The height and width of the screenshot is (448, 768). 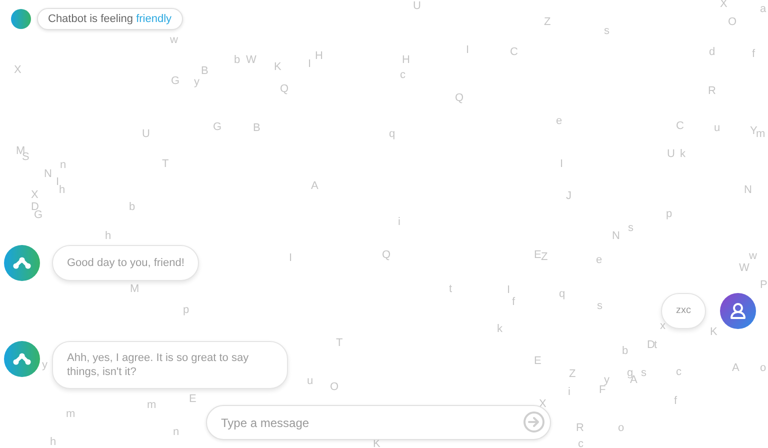 I want to click on background-letter: P, so click(x=764, y=285).